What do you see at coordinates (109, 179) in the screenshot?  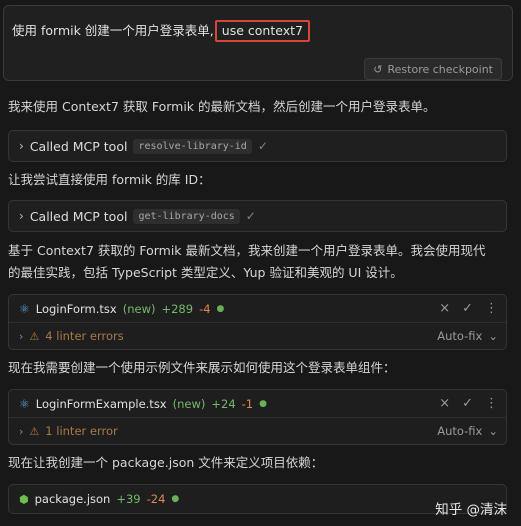 I see `assistant-paragraph-2: 让我尝试直接使用 formik 的库 ID：` at bounding box center [109, 179].